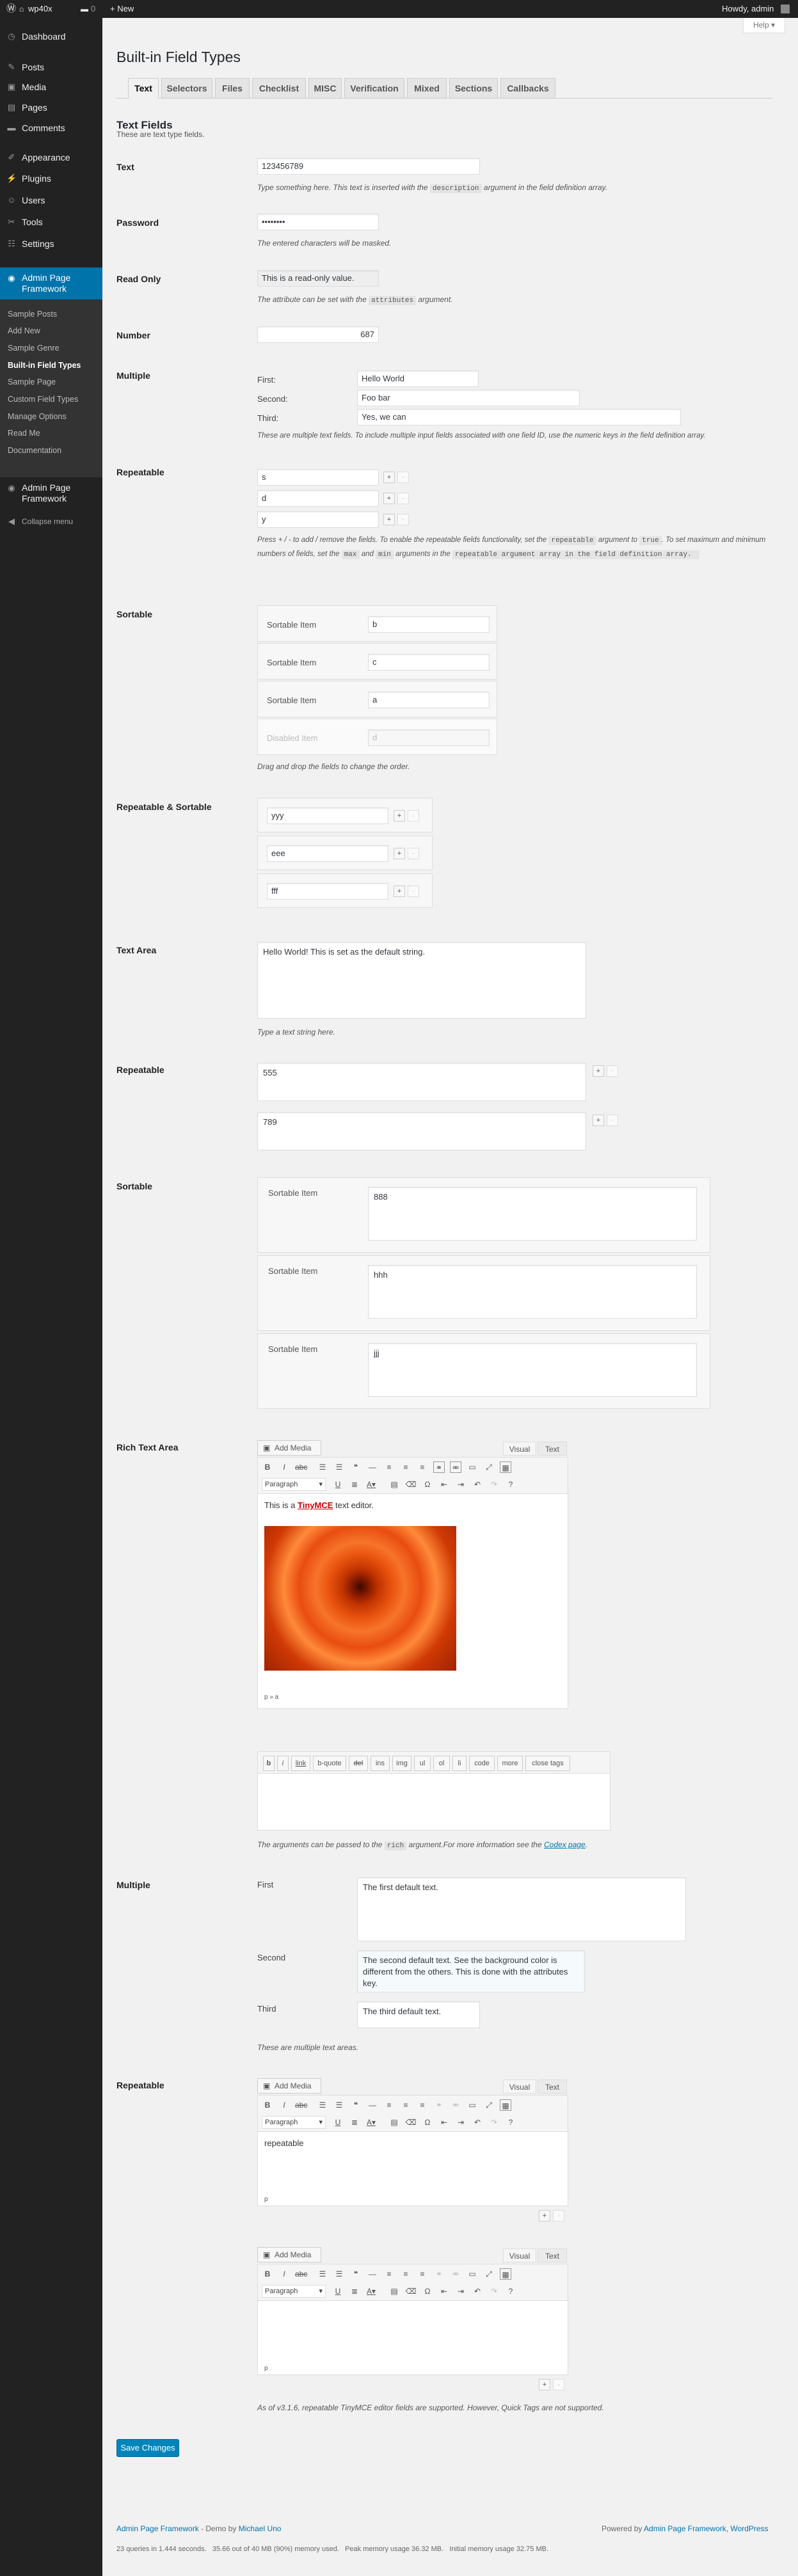 This screenshot has width=798, height=2576. What do you see at coordinates (380, 1764) in the screenshot?
I see `quicktag-ins: ins` at bounding box center [380, 1764].